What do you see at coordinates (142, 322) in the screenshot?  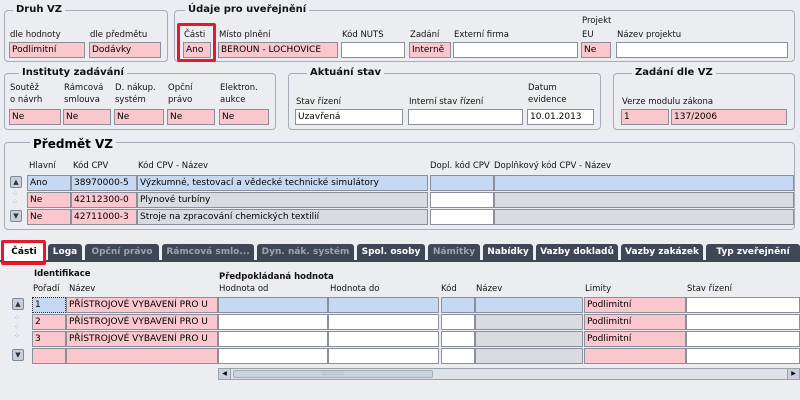 I see `casti-row-2-nazev: PŘÍSTROJOVÉ VYBAVENÍ PRO U` at bounding box center [142, 322].